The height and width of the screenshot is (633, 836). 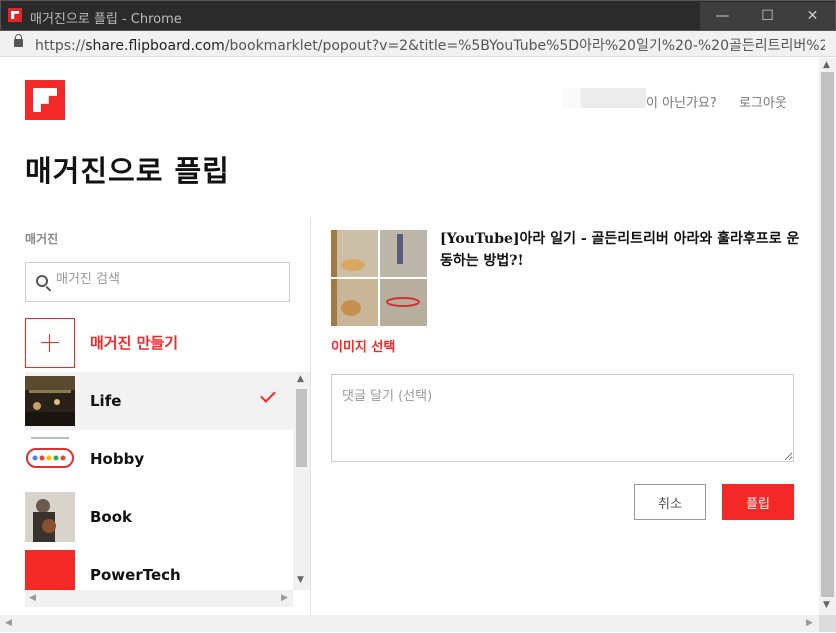 I want to click on flipboard-logo, so click(x=45, y=100).